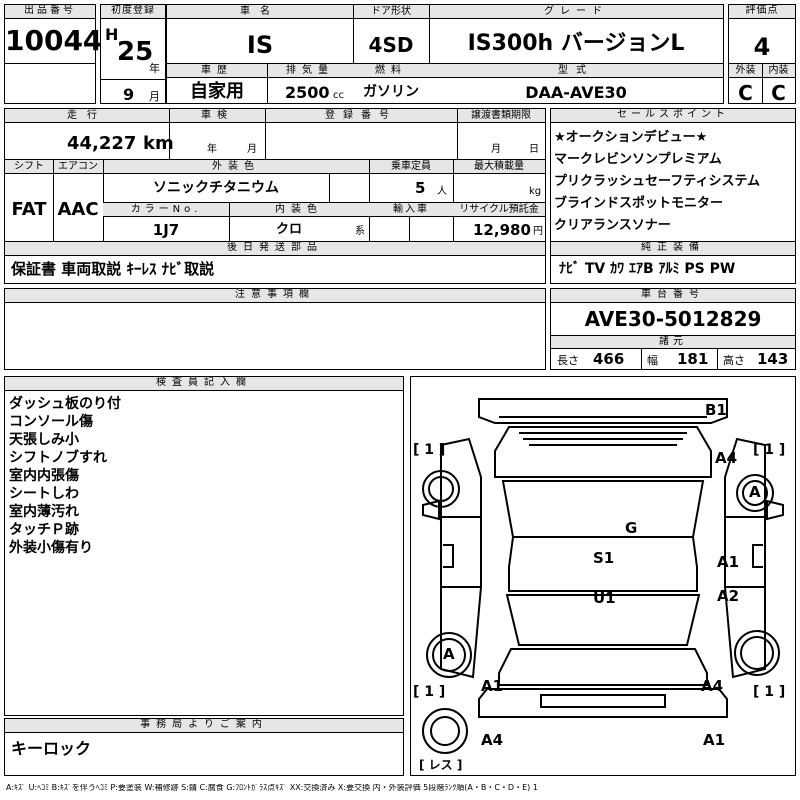 The width and height of the screenshot is (800, 800). What do you see at coordinates (639, 203) in the screenshot?
I see `sales-point-item: ブラインドスポットモニター` at bounding box center [639, 203].